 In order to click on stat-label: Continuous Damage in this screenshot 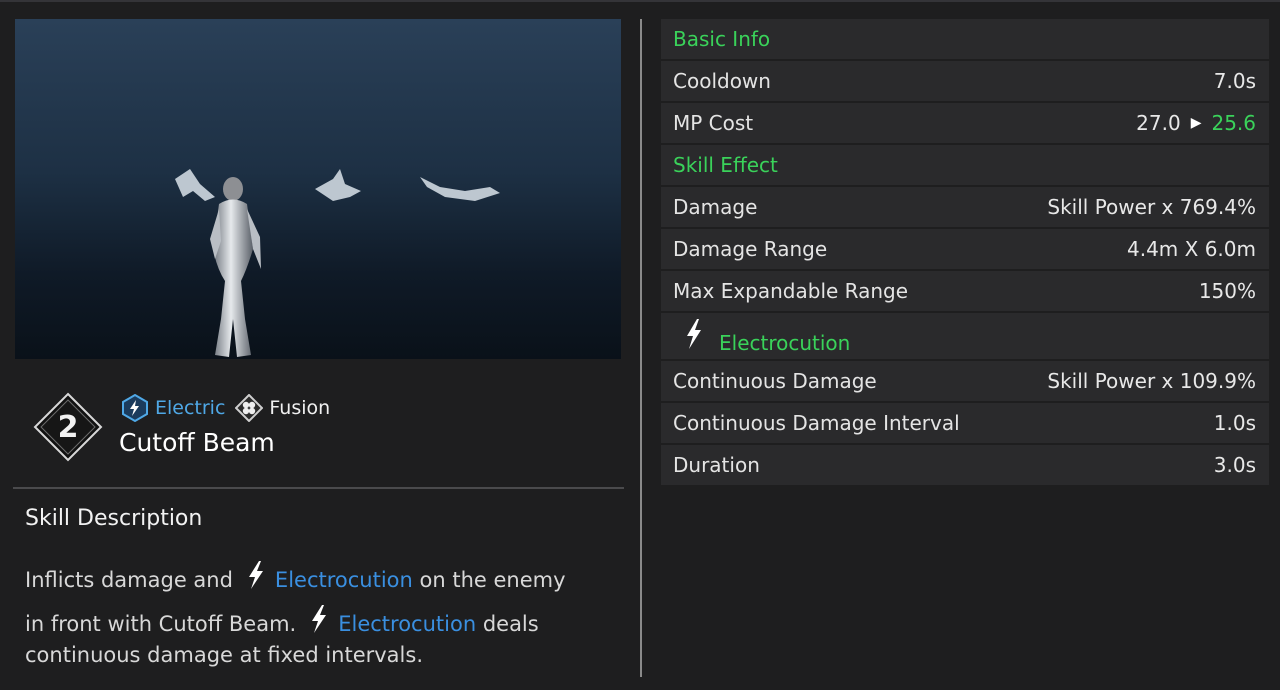, I will do `click(775, 381)`.